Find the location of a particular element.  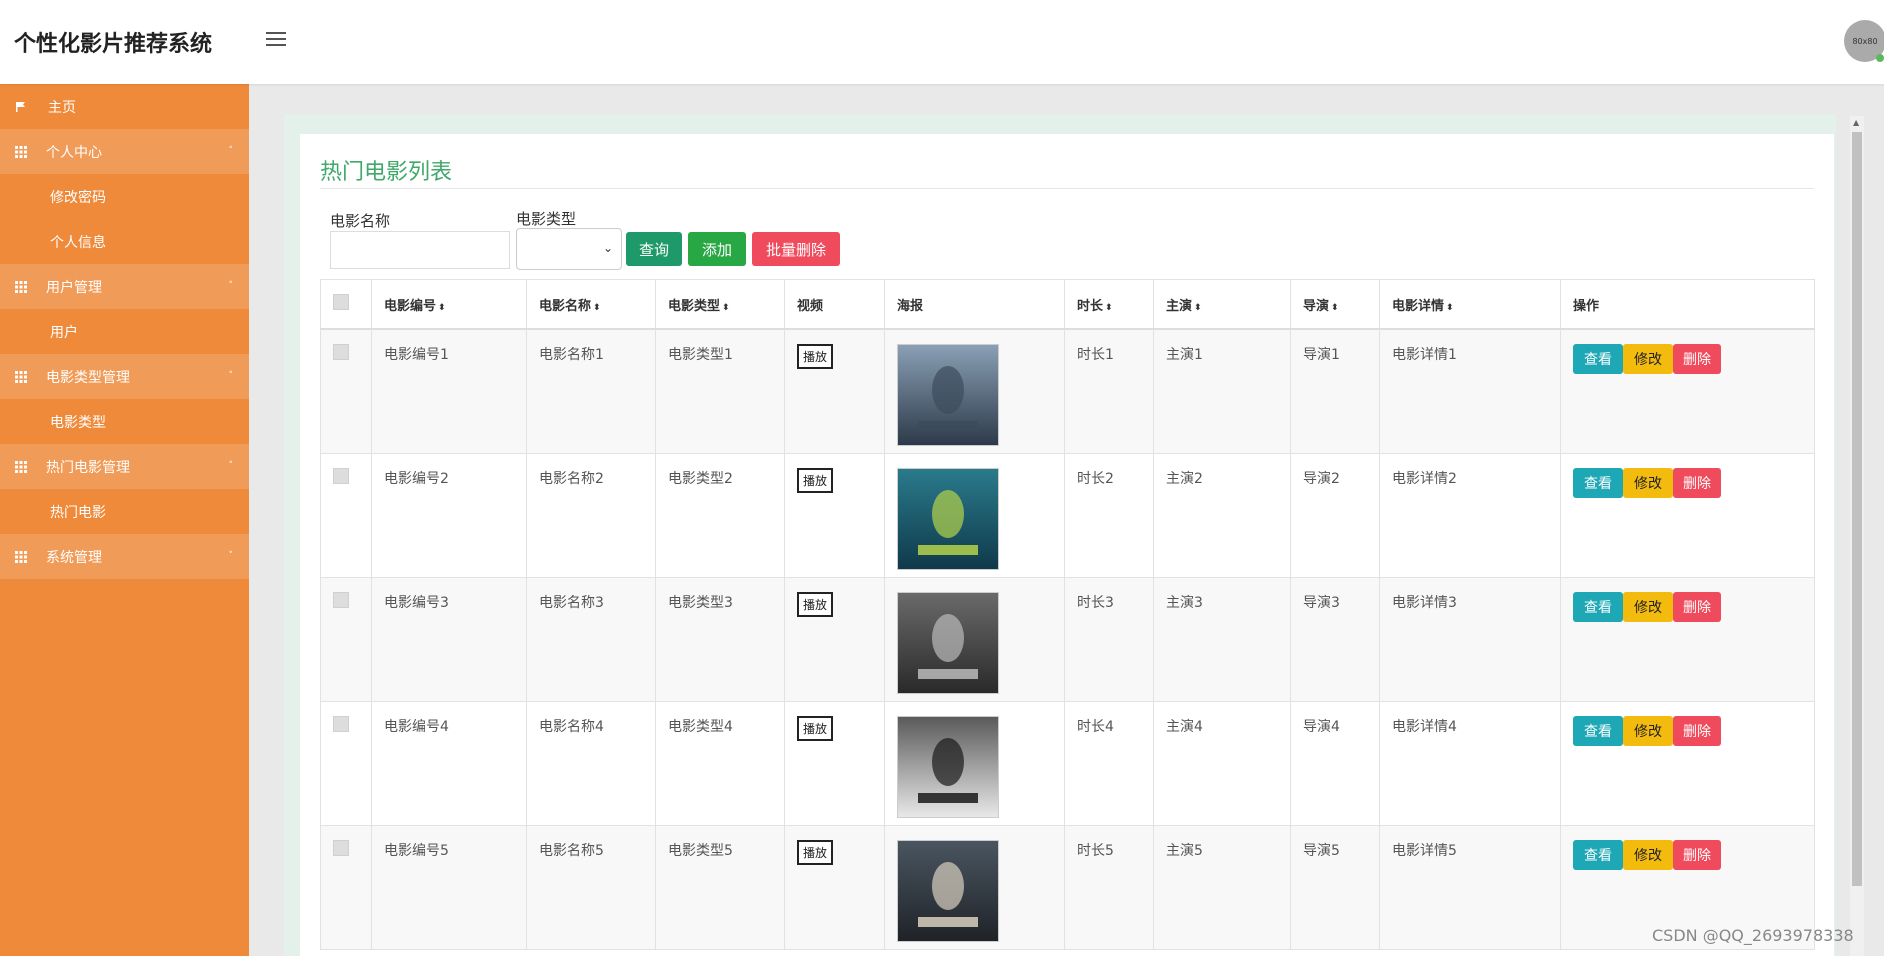

query-button: 查询 is located at coordinates (654, 249).